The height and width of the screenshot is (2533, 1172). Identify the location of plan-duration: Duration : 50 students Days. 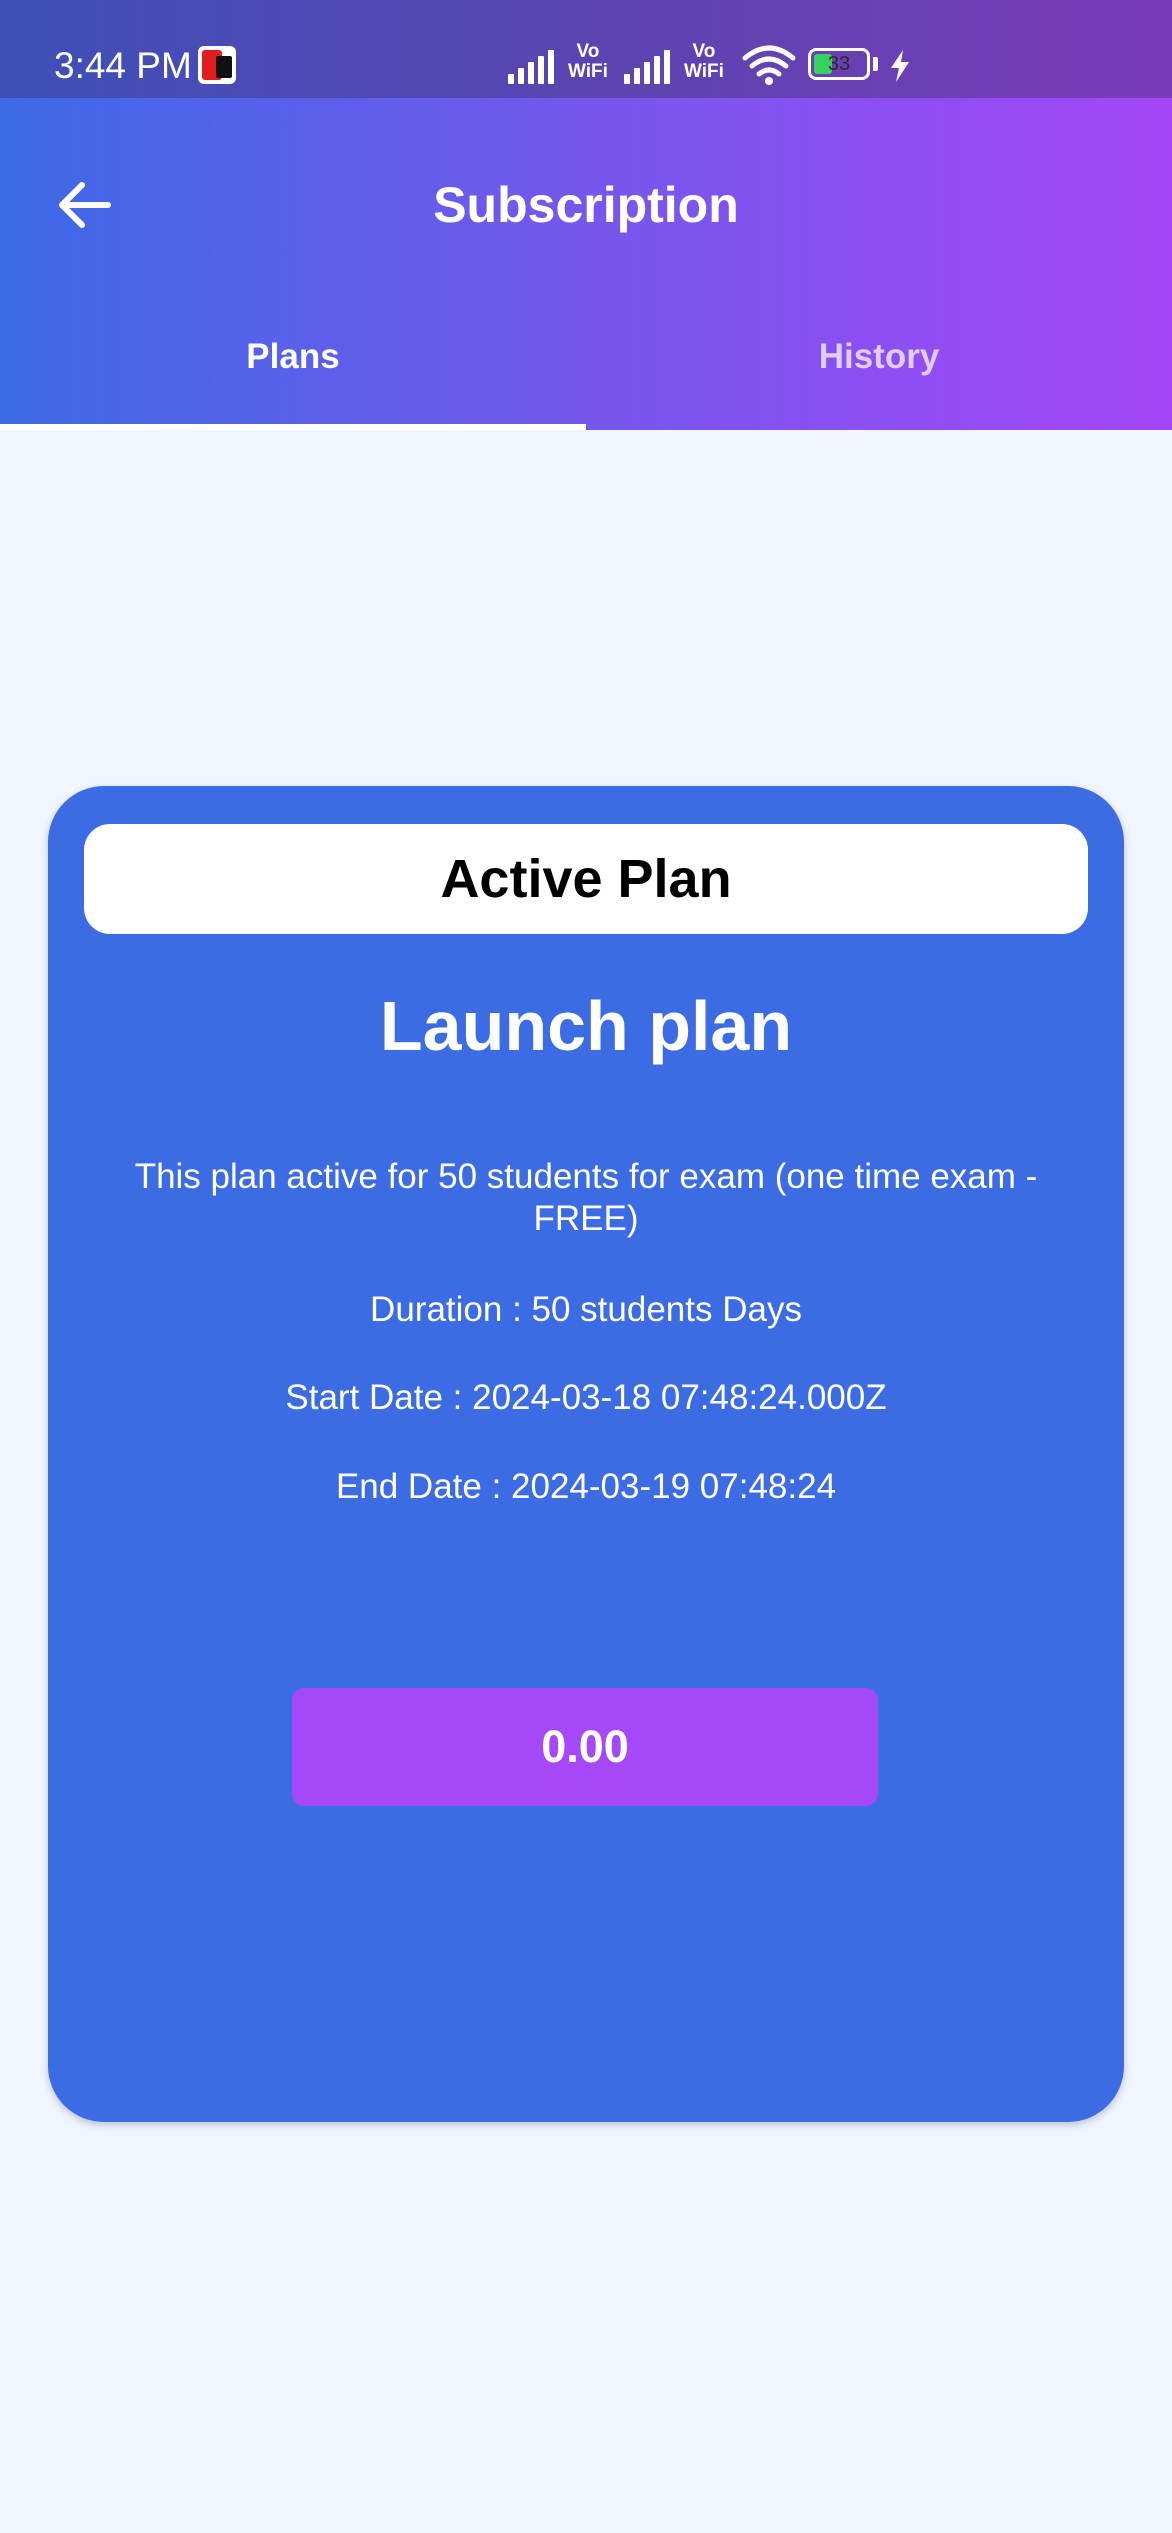
(586, 1309).